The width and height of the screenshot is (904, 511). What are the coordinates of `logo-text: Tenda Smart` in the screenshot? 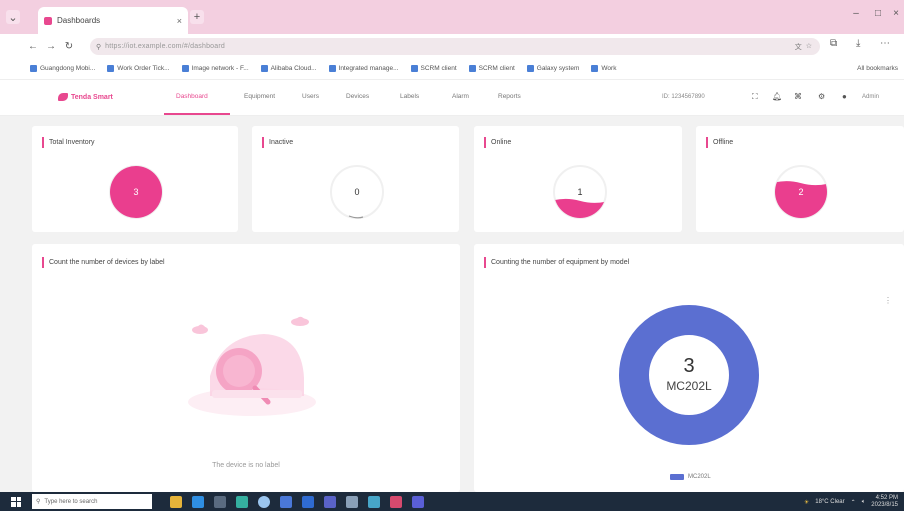 It's located at (92, 97).